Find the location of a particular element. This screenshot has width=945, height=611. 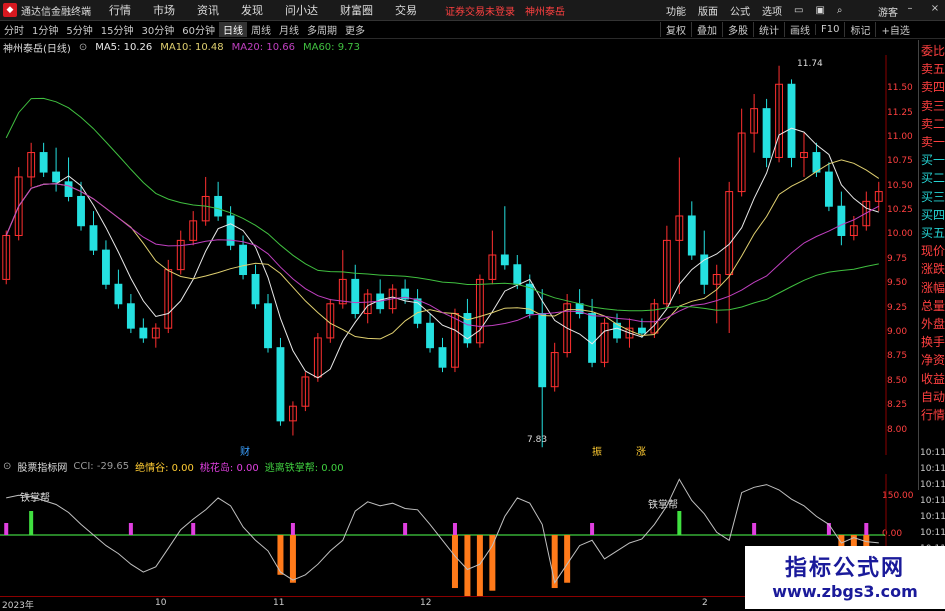

tool-buttons: 复权 叠加 多股 统计 画线 F10 标记 +自选 is located at coordinates (787, 29).